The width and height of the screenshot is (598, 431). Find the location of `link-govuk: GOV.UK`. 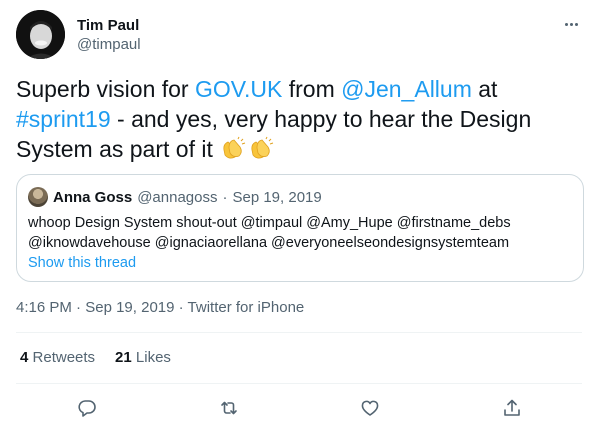

link-govuk: GOV.UK is located at coordinates (238, 89).